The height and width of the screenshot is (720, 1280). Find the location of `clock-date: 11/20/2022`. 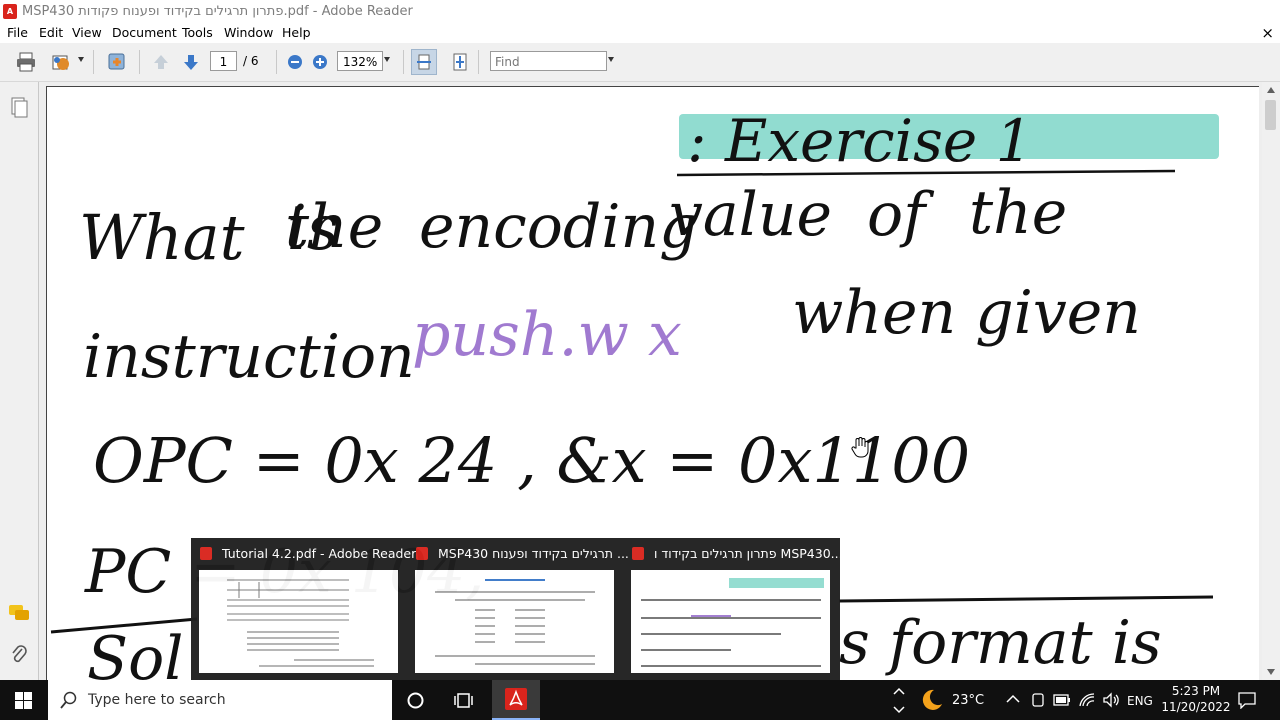

clock-date: 11/20/2022 is located at coordinates (1196, 707).